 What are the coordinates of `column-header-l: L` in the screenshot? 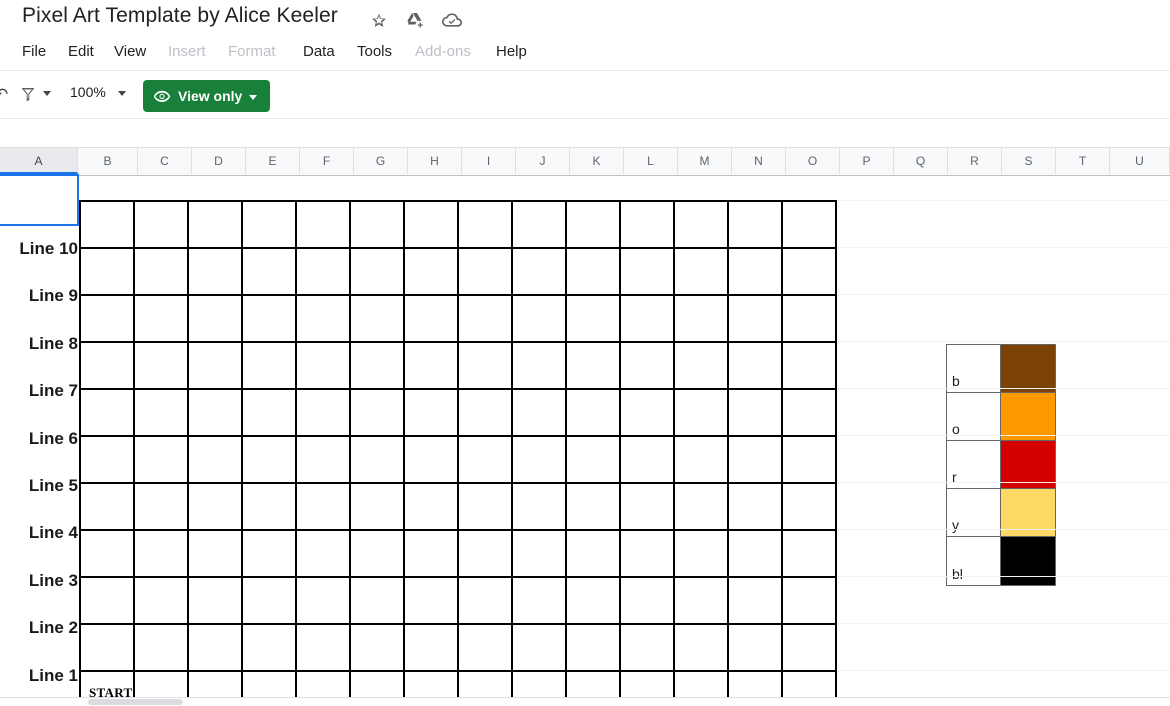 It's located at (651, 161).